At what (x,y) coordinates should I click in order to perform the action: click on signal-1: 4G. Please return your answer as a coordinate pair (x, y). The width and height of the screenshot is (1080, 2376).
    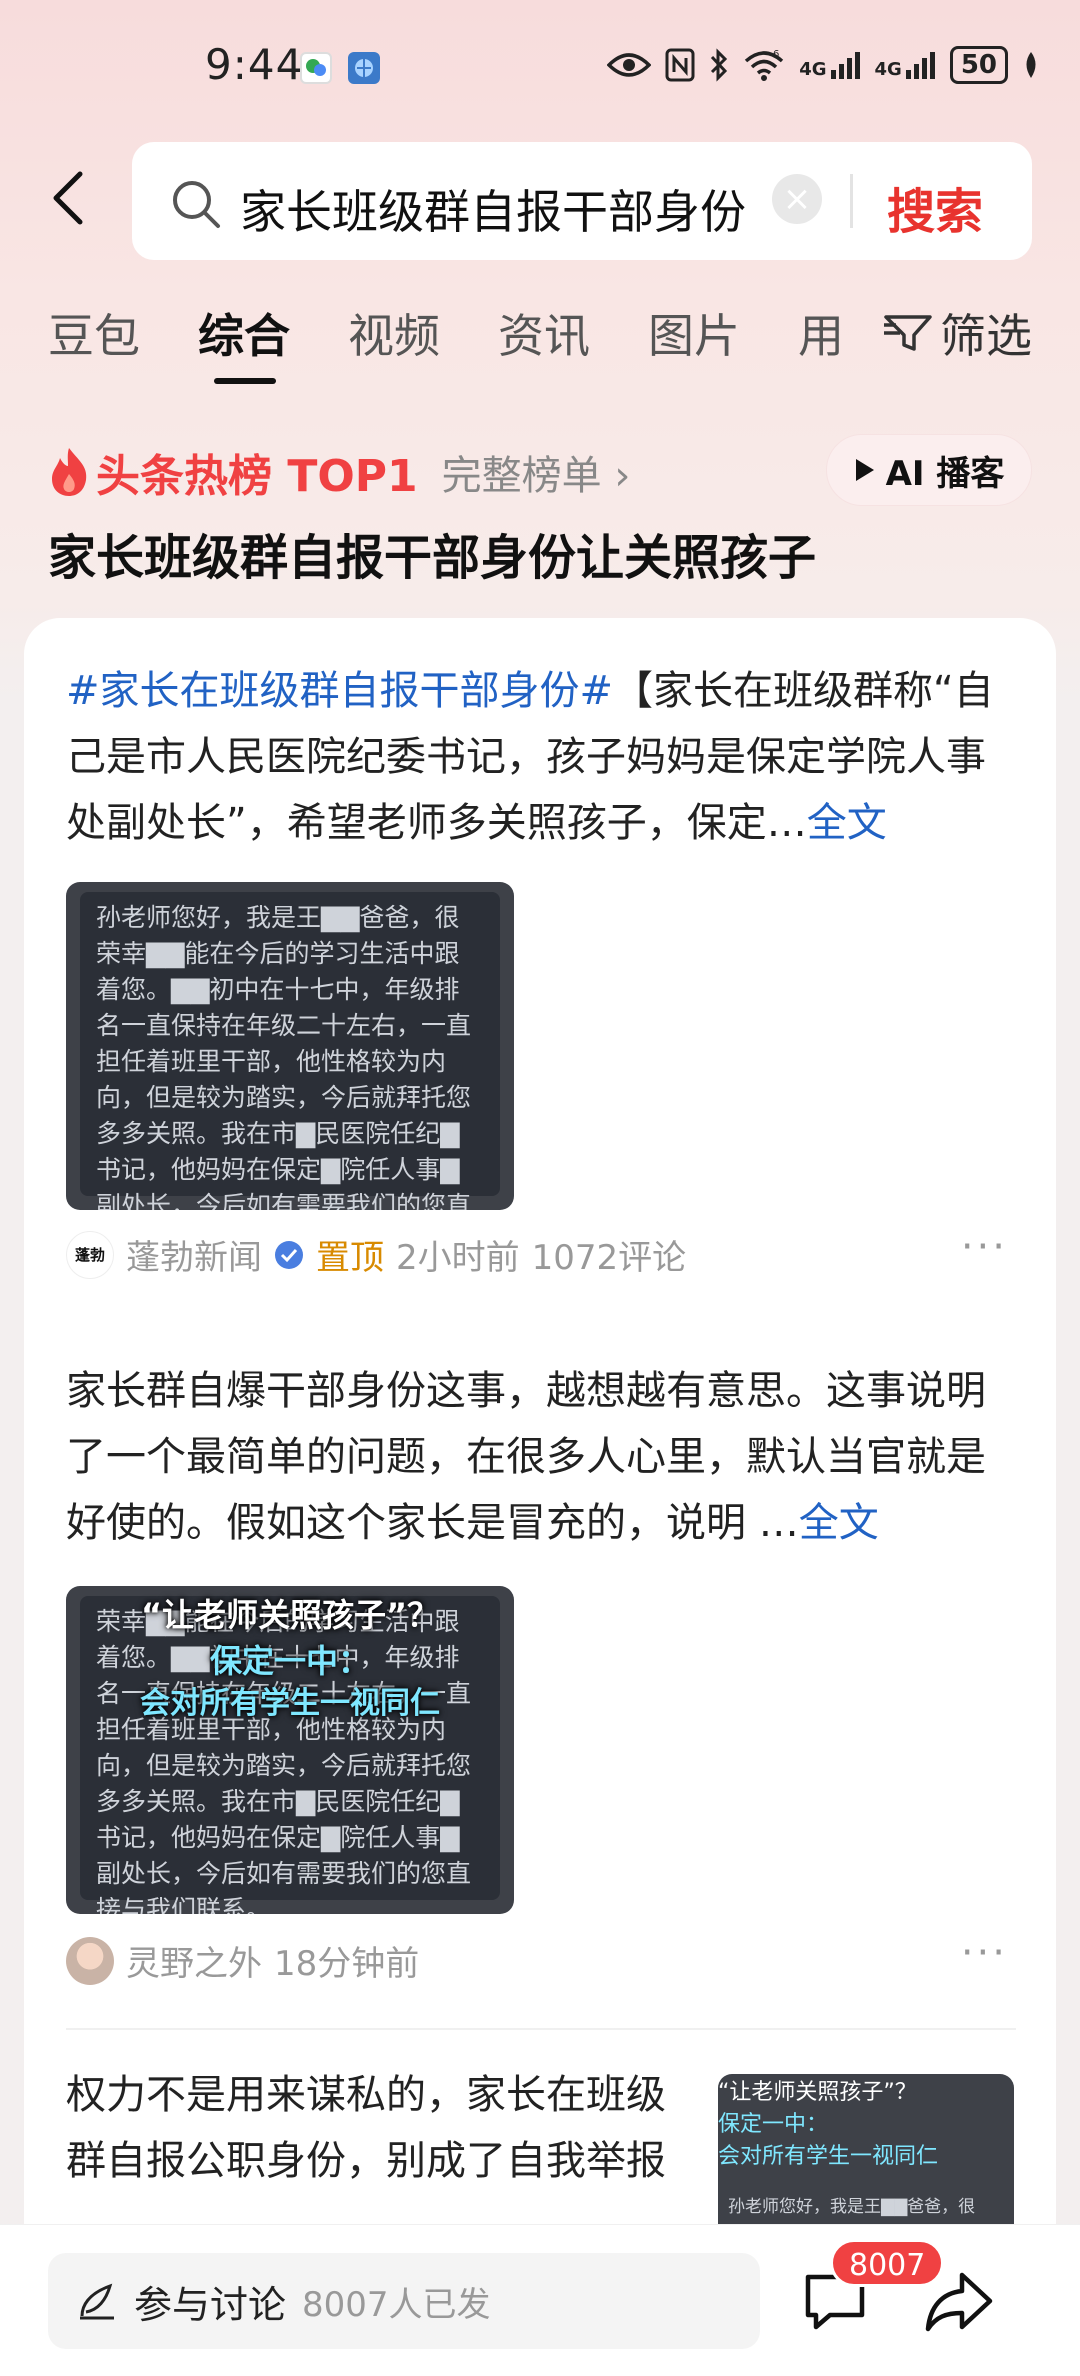
    Looking at the image, I should click on (829, 65).